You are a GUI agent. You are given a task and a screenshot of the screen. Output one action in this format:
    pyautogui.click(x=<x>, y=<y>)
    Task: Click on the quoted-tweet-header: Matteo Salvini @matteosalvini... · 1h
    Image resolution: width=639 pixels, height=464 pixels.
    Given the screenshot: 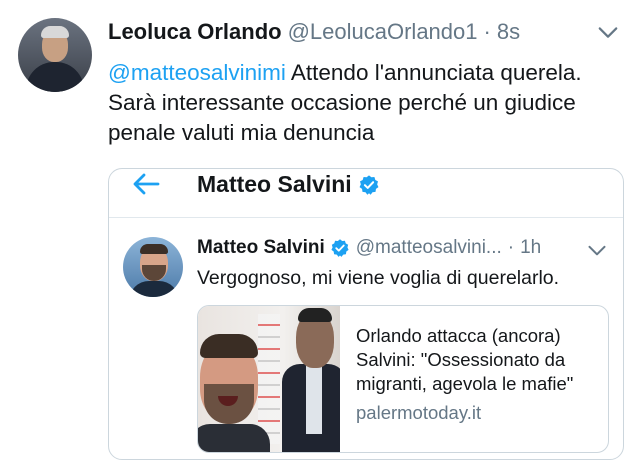 What is the action you would take?
    pyautogui.click(x=403, y=248)
    